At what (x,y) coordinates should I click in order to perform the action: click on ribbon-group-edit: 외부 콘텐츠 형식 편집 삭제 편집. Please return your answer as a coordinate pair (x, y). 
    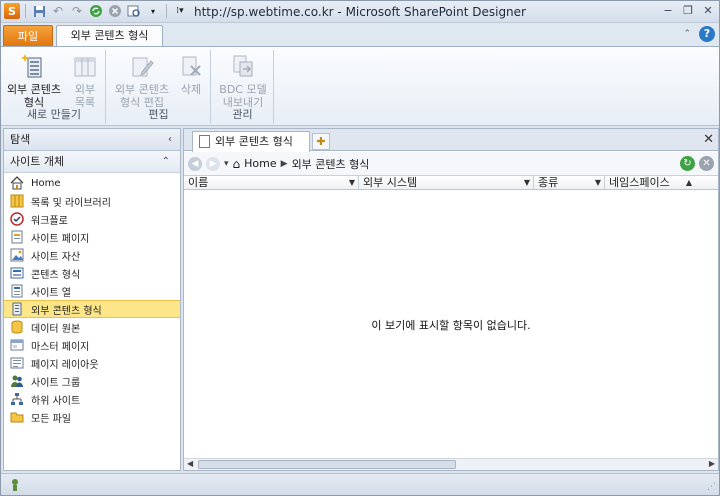
    Looking at the image, I should click on (159, 87).